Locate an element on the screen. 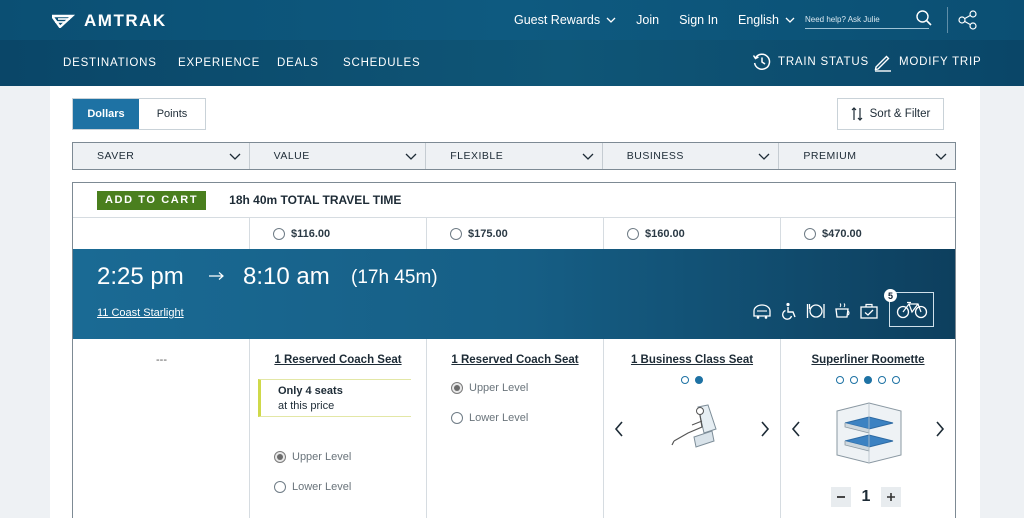 The image size is (1024, 518). fare-class-bar: SAVER VALUE FLEXIBLE BUSINESS PREMIUM is located at coordinates (514, 156).